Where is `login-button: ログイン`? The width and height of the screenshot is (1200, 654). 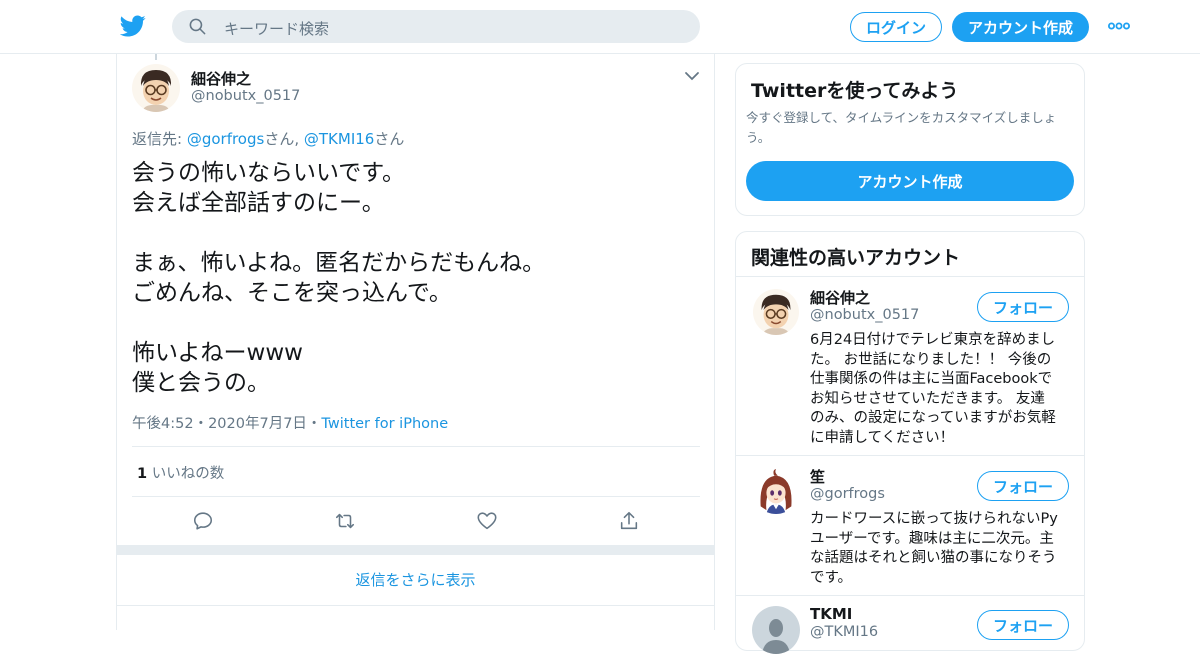 login-button: ログイン is located at coordinates (896, 27).